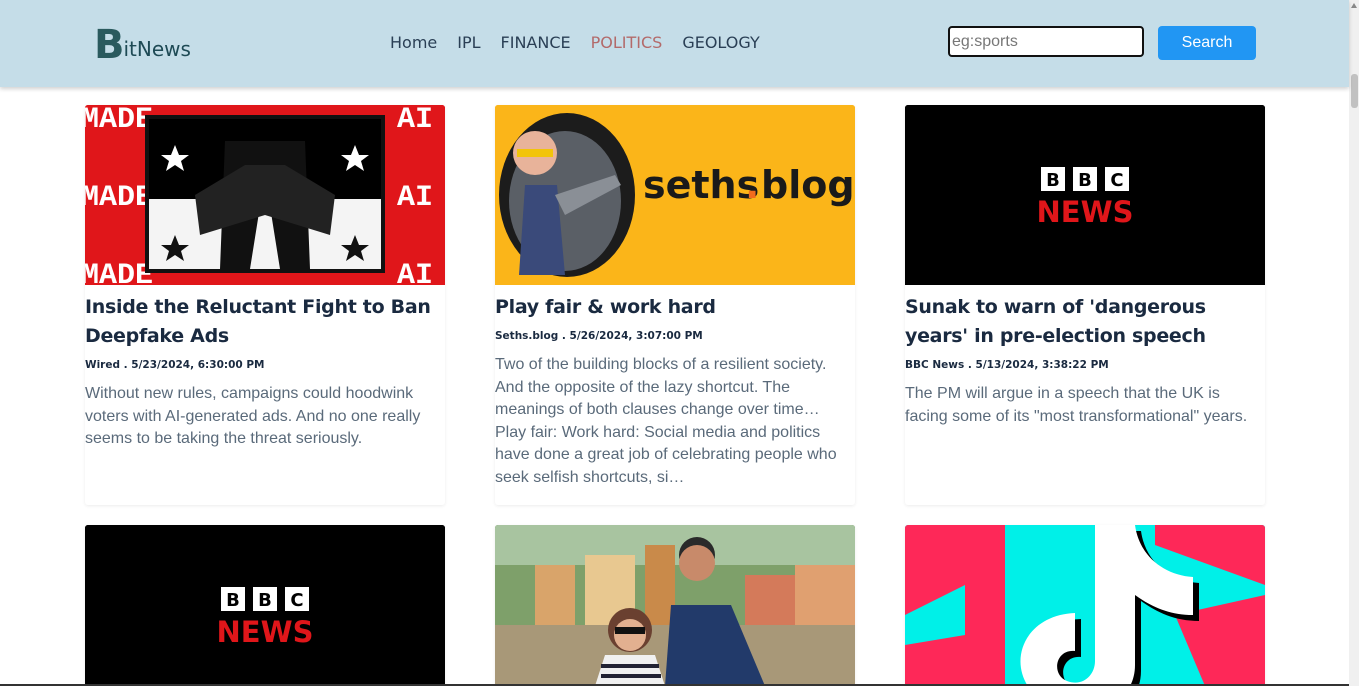  Describe the element at coordinates (536, 42) in the screenshot. I see `nav-finance: FINANCE` at that location.